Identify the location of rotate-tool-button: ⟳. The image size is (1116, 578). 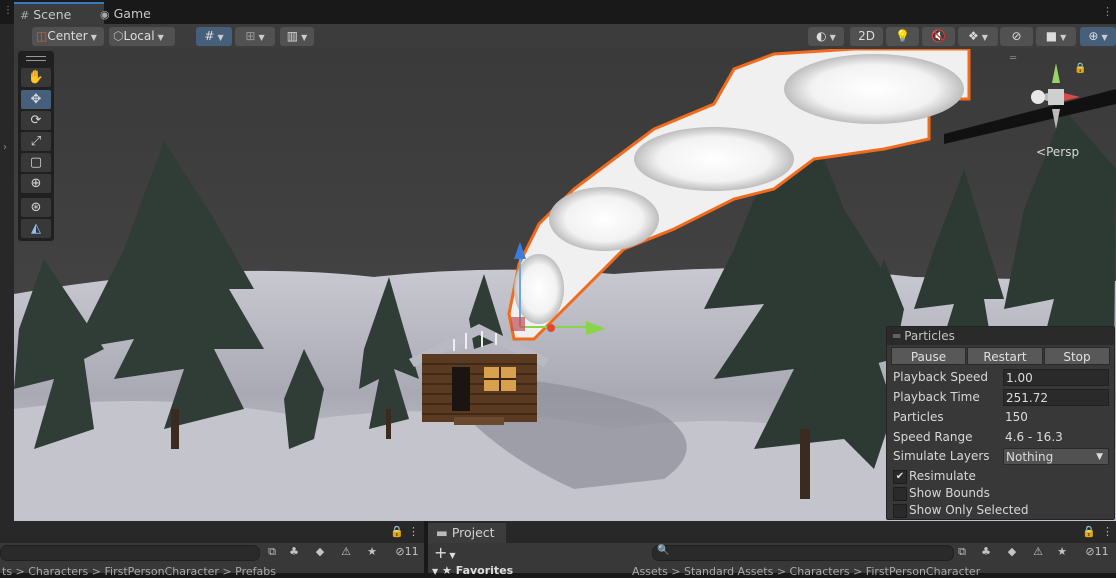
(36, 120).